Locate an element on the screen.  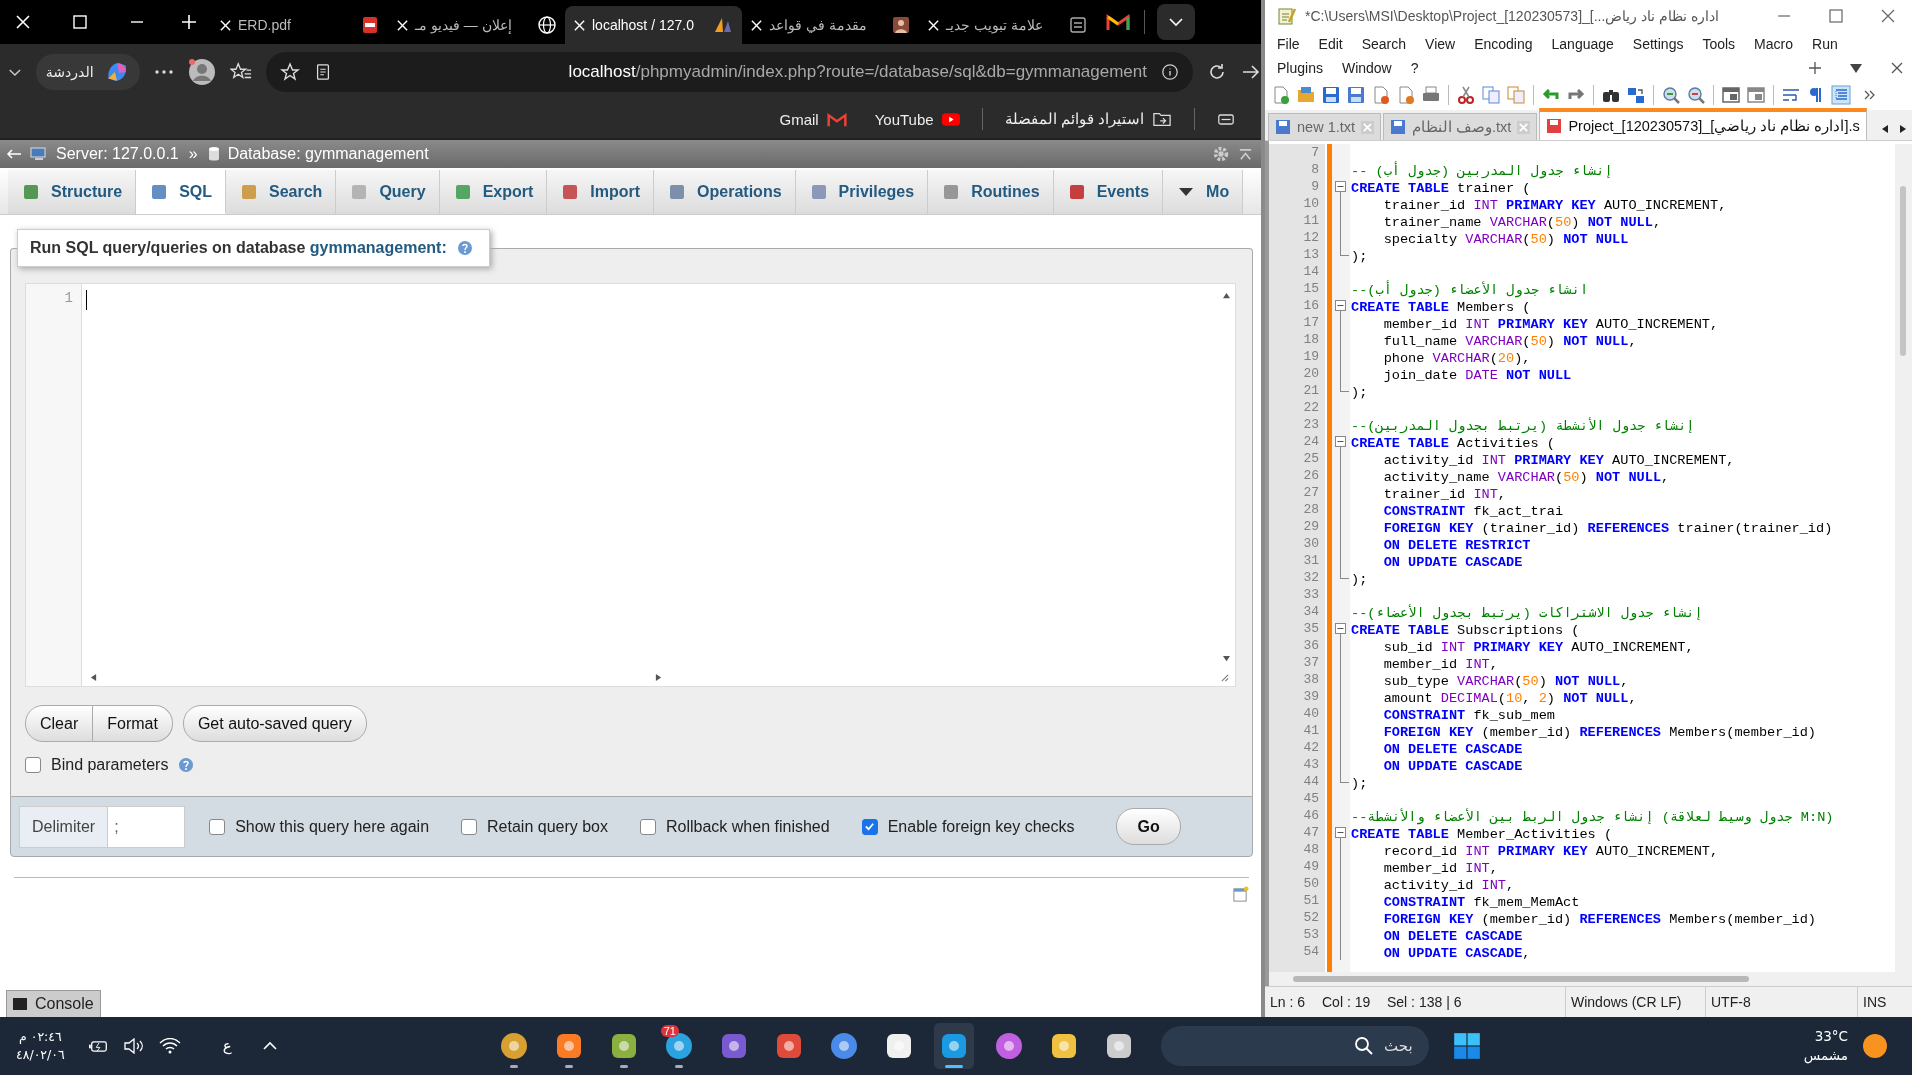
breadcrumb-link: Database: gymmanagement is located at coordinates (328, 154).